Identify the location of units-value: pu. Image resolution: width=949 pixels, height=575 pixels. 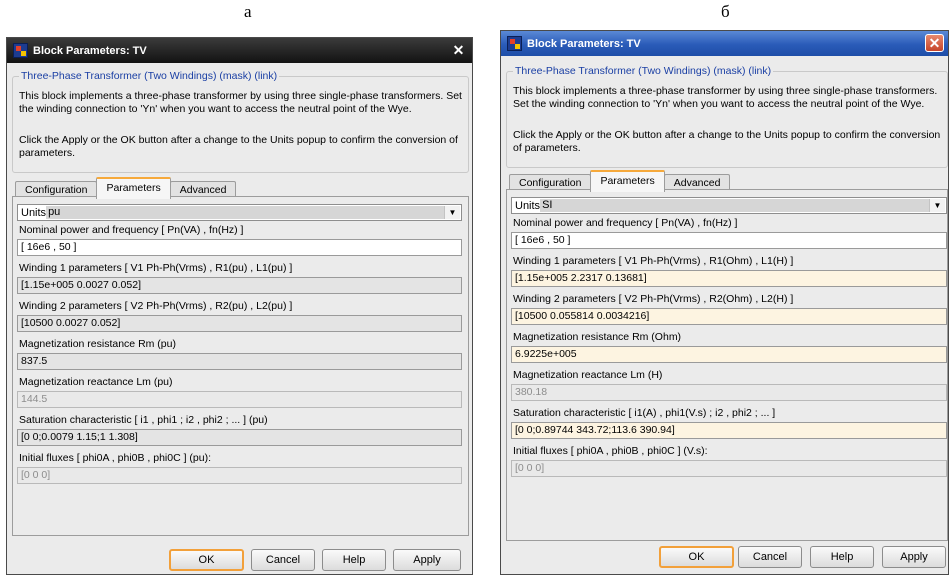
(245, 212).